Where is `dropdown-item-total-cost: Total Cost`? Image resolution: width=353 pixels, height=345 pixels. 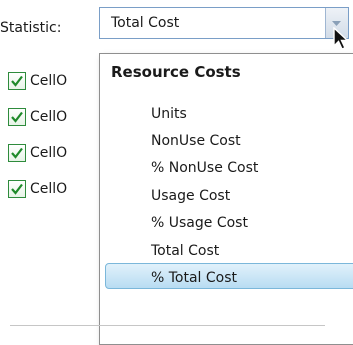 dropdown-item-total-cost: Total Cost is located at coordinates (185, 251).